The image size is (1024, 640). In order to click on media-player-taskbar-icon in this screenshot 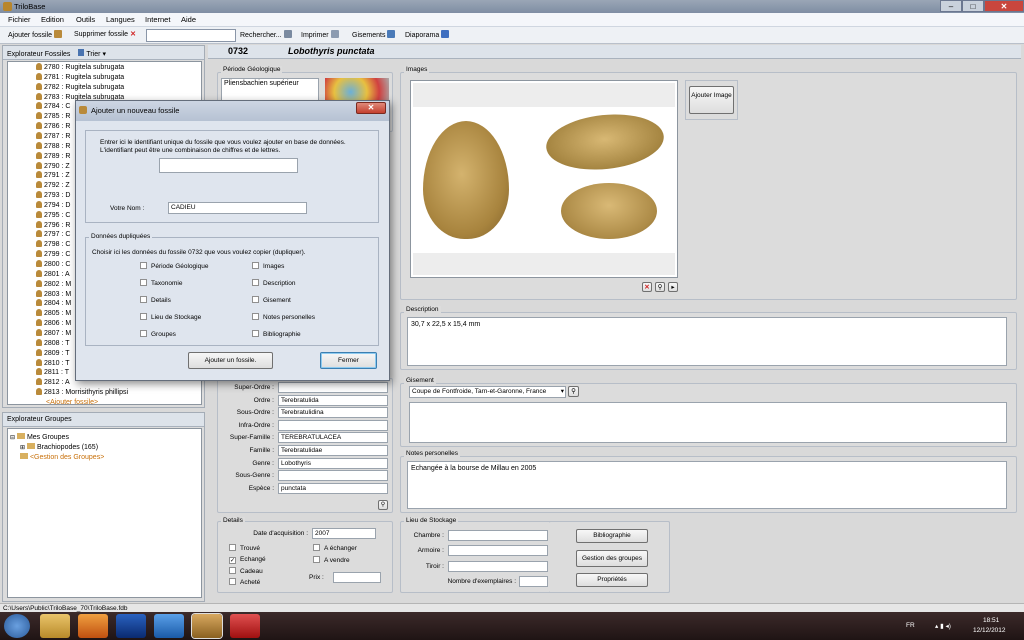, I will do `click(93, 626)`.